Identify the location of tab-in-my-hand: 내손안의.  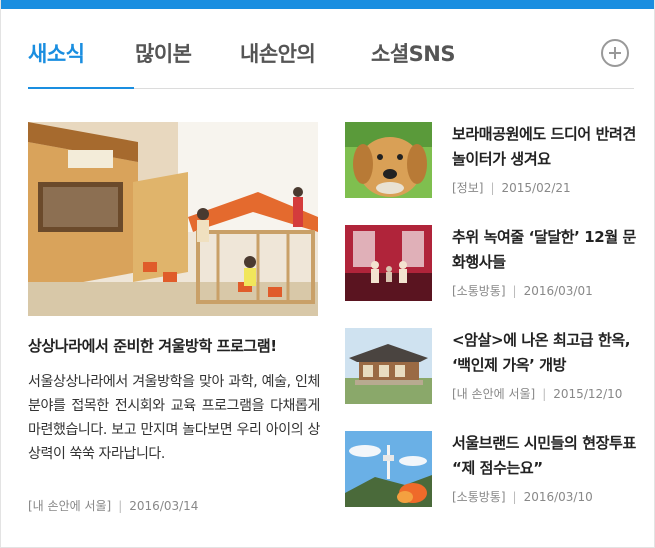
(278, 53).